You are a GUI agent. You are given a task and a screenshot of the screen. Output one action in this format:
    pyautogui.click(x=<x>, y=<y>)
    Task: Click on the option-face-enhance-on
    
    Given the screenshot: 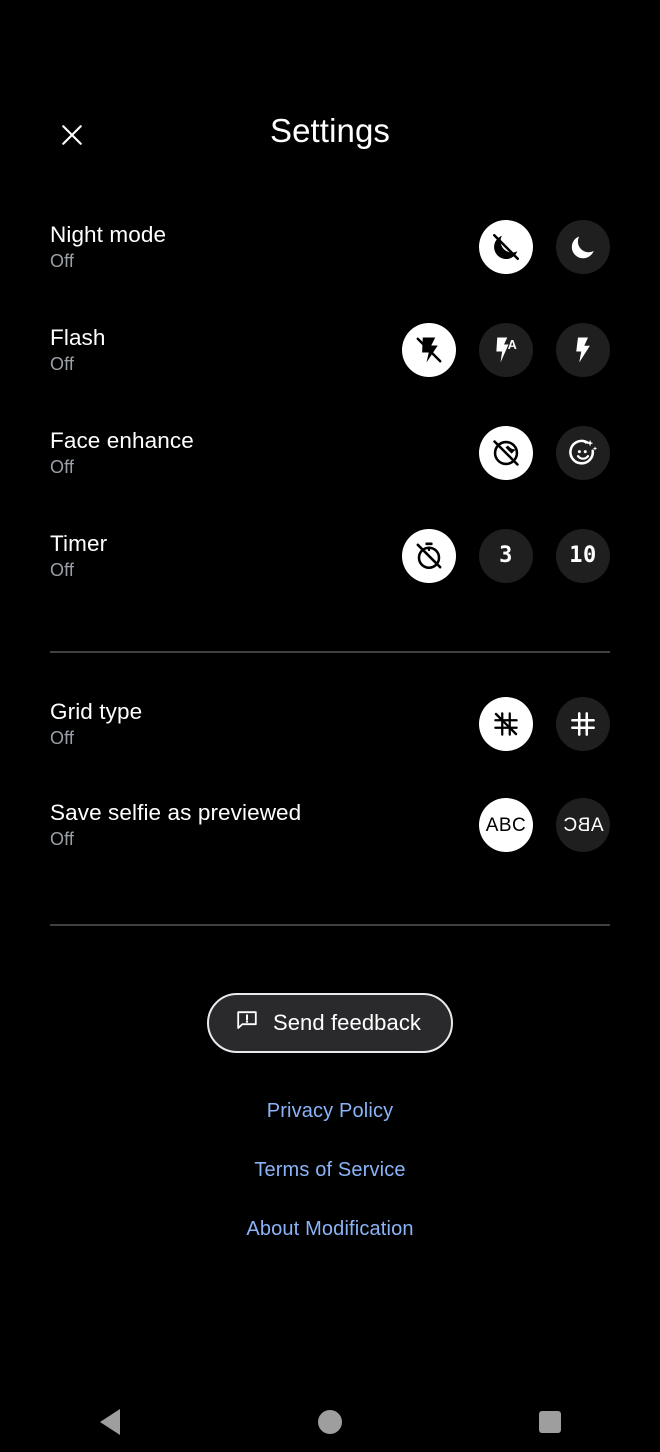 What is the action you would take?
    pyautogui.click(x=583, y=453)
    